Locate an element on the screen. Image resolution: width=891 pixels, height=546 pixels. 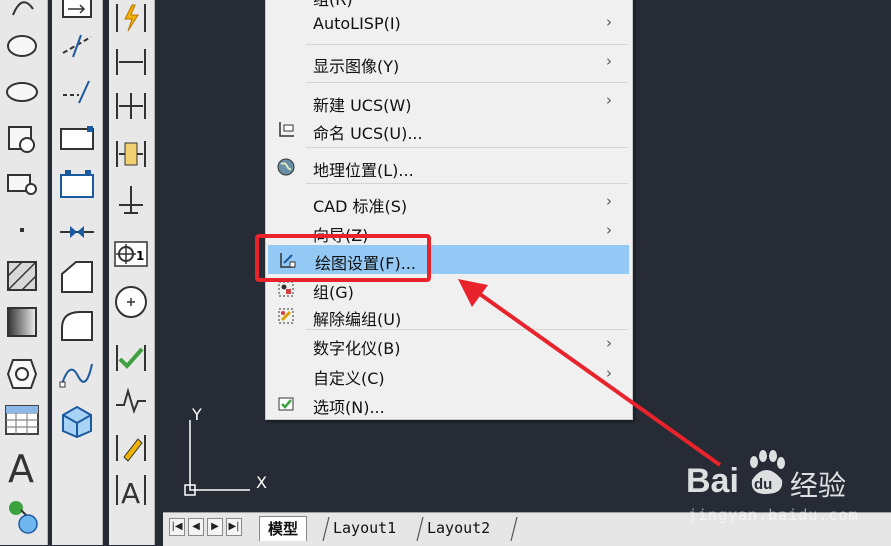
baseline-dimension-icon is located at coordinates (131, 200).